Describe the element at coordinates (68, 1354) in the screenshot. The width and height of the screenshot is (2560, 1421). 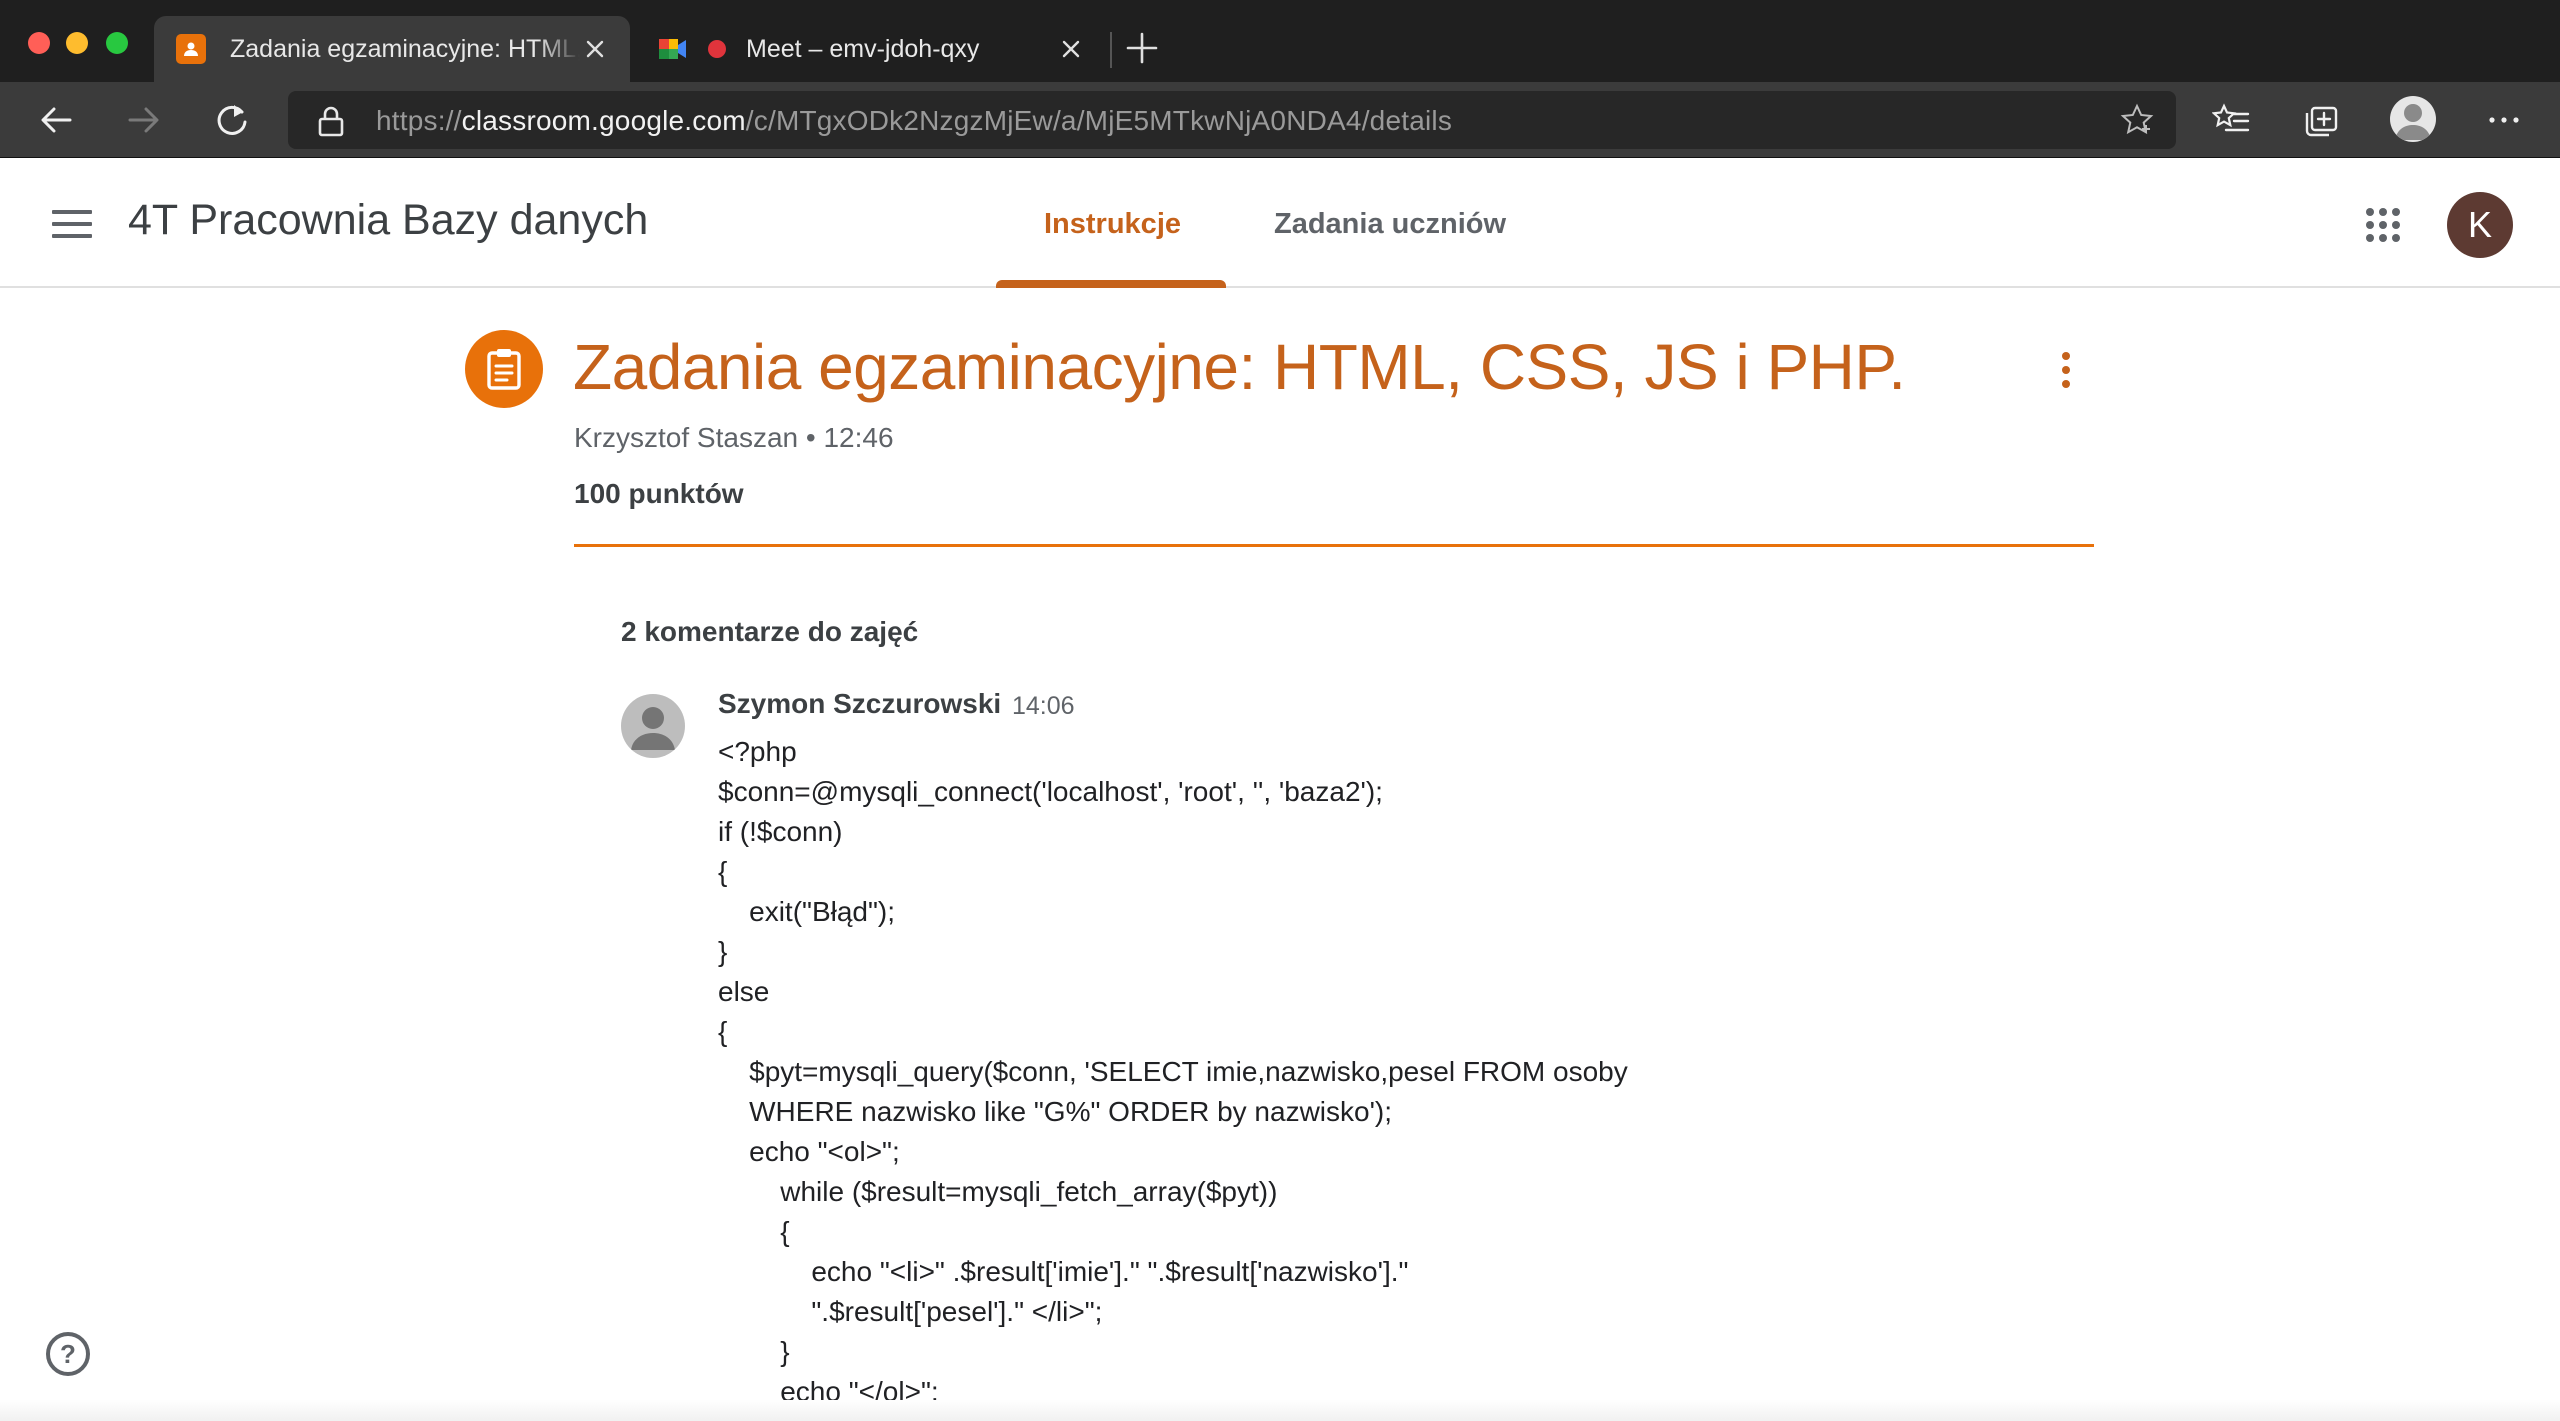
I see `help-icon: ?` at that location.